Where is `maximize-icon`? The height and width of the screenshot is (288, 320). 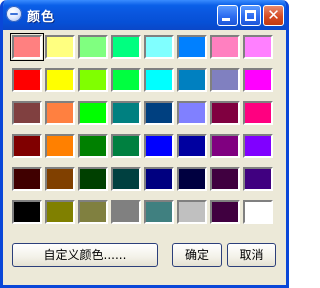 maximize-icon is located at coordinates (250, 15).